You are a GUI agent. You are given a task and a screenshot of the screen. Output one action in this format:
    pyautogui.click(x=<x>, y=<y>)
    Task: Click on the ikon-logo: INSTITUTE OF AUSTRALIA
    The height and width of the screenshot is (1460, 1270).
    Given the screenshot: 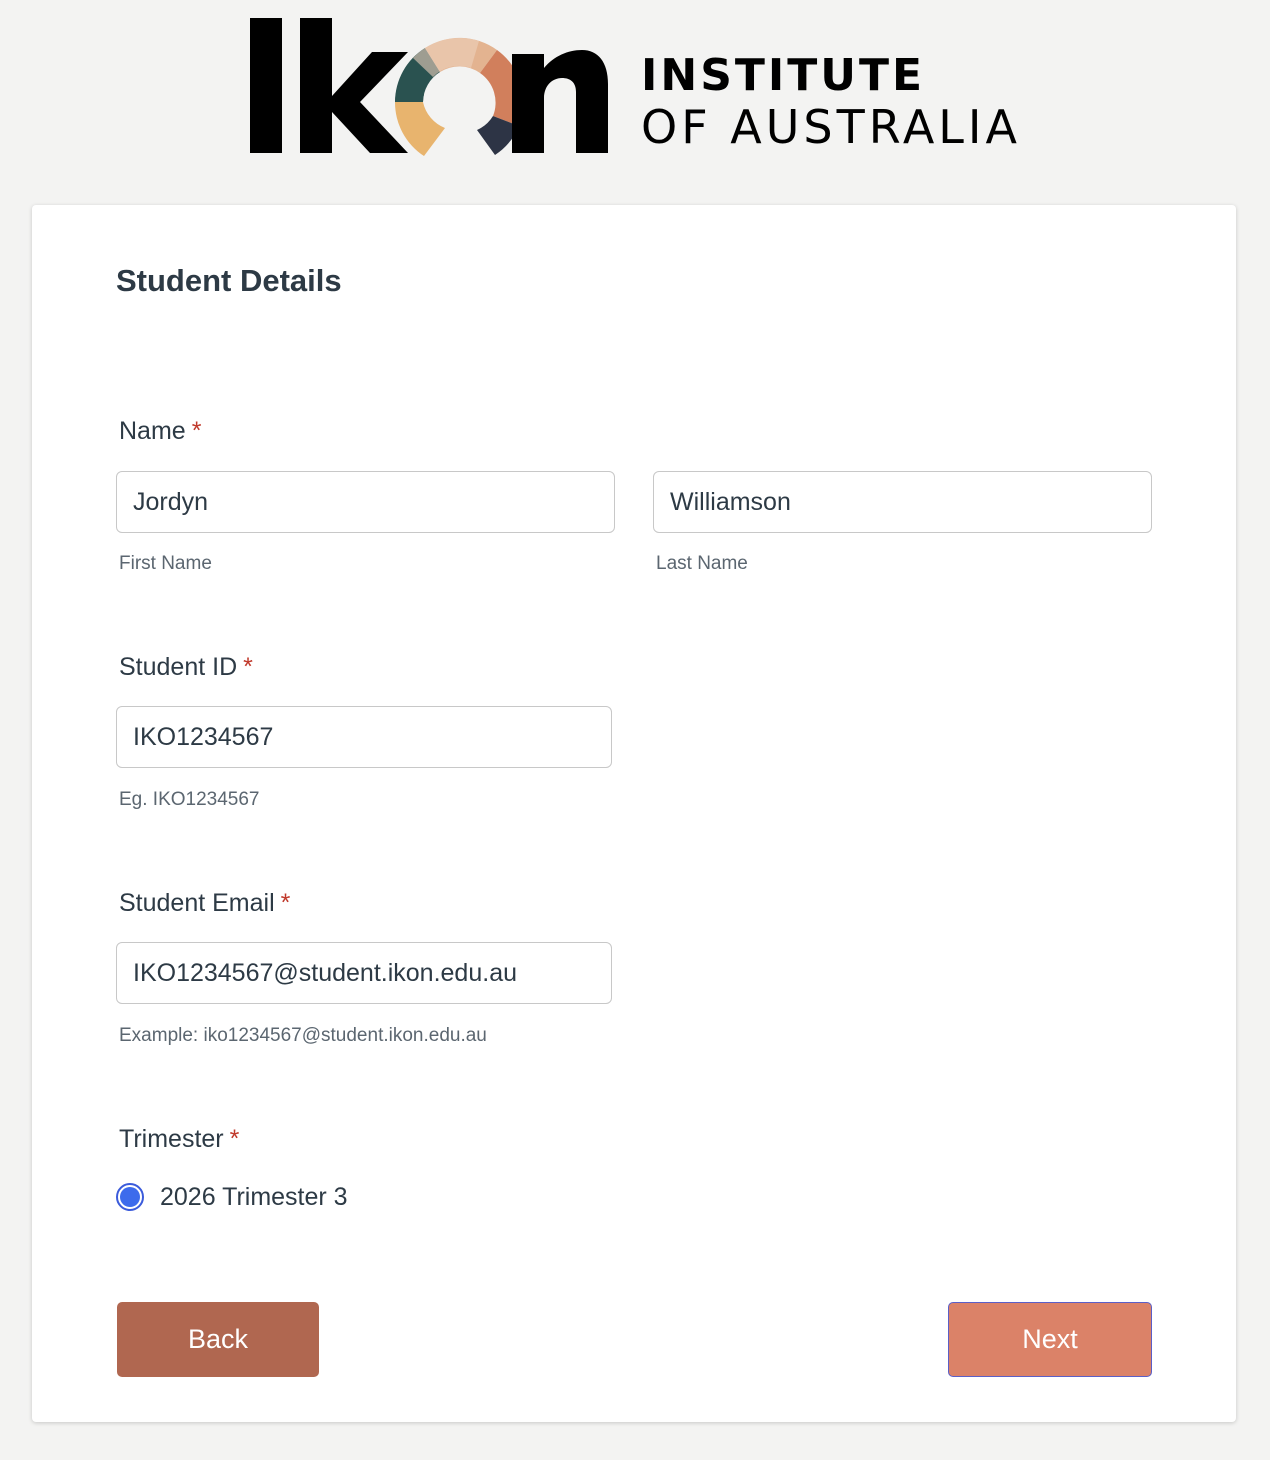 What is the action you would take?
    pyautogui.click(x=638, y=88)
    